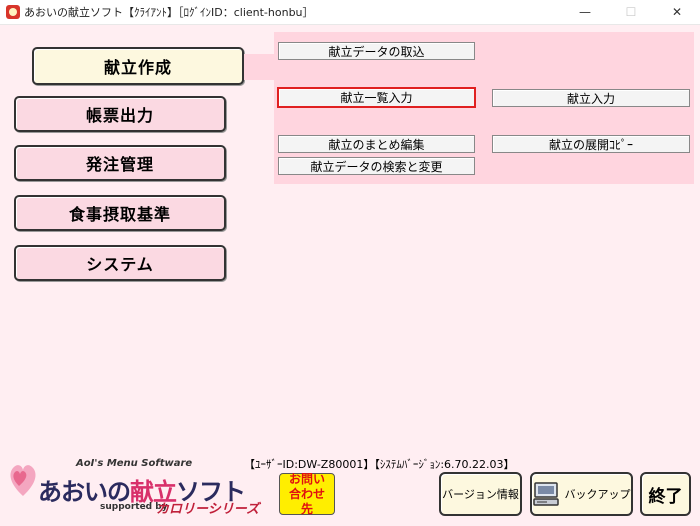 The width and height of the screenshot is (700, 526). I want to click on version-info-label: バージョン情報, so click(480, 494).